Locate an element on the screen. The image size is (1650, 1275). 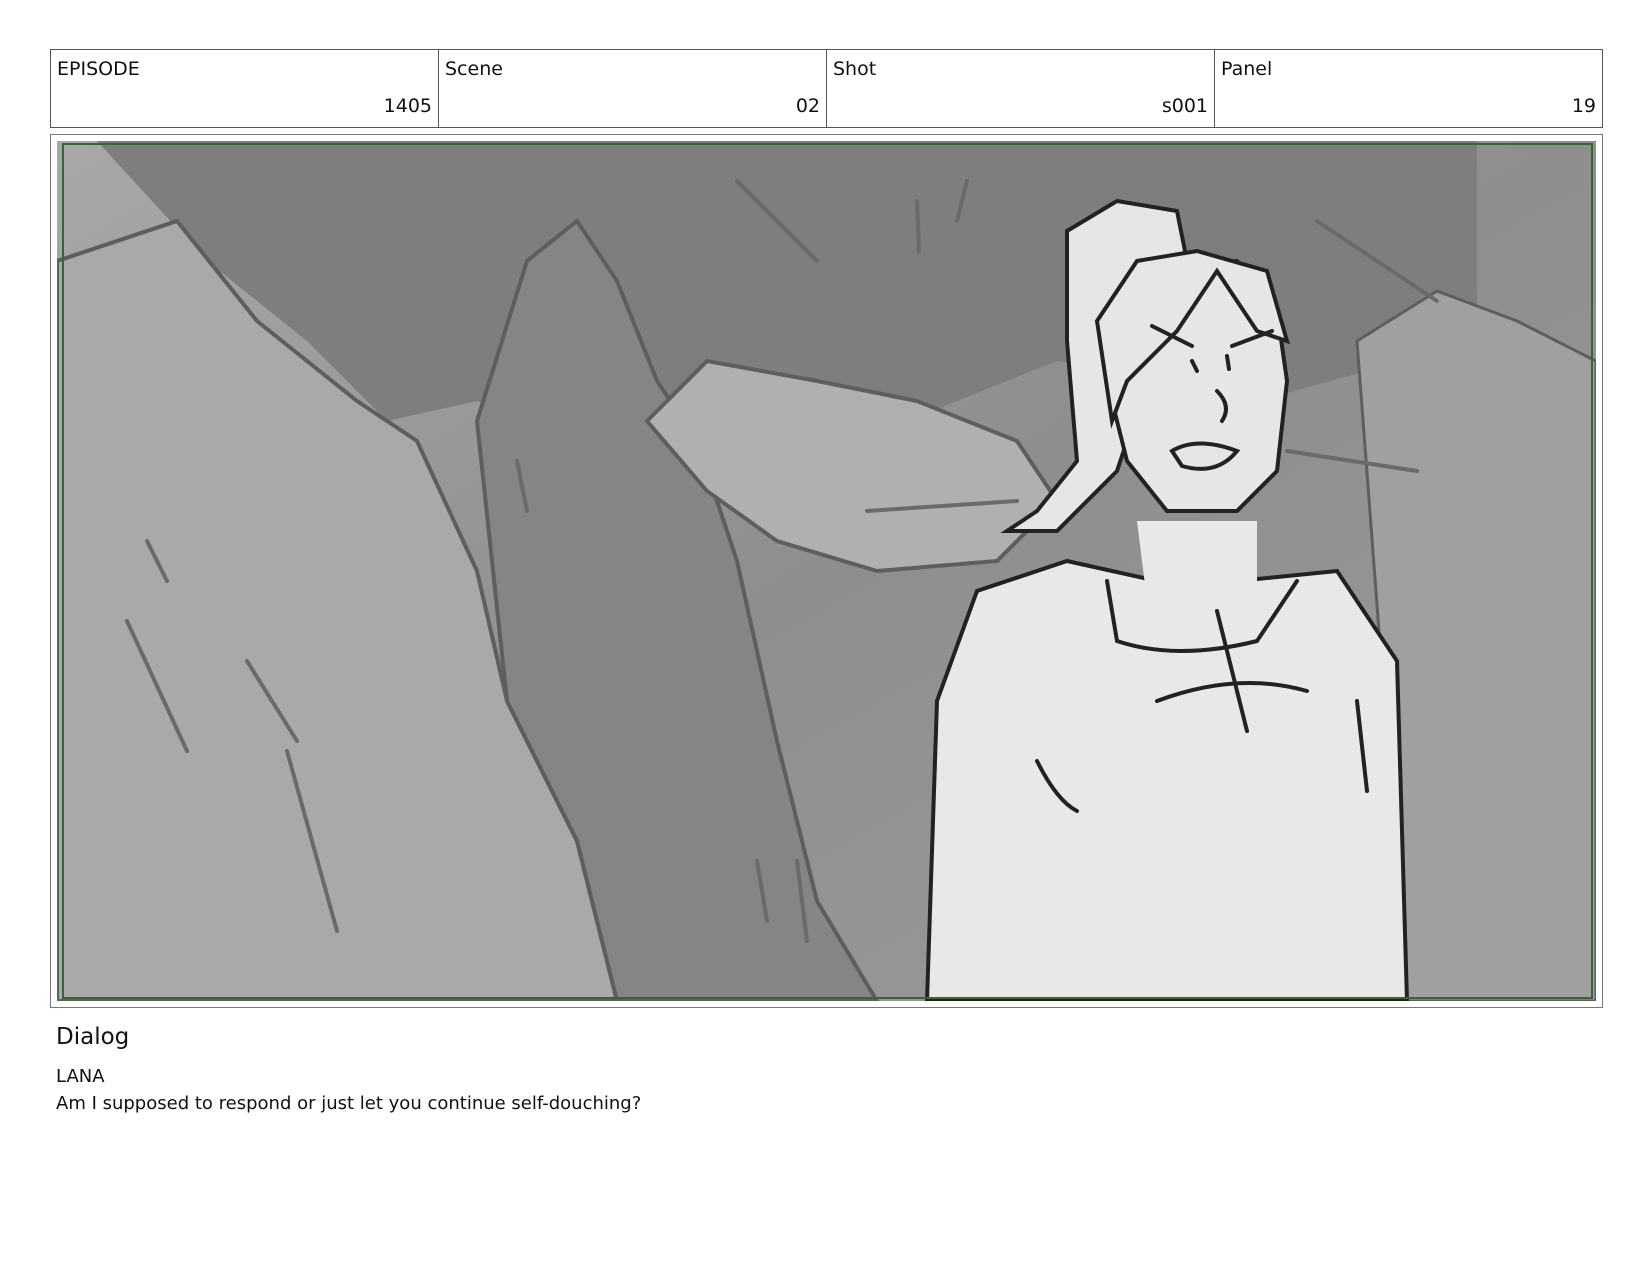
dialog-heading: Dialog is located at coordinates (93, 1037).